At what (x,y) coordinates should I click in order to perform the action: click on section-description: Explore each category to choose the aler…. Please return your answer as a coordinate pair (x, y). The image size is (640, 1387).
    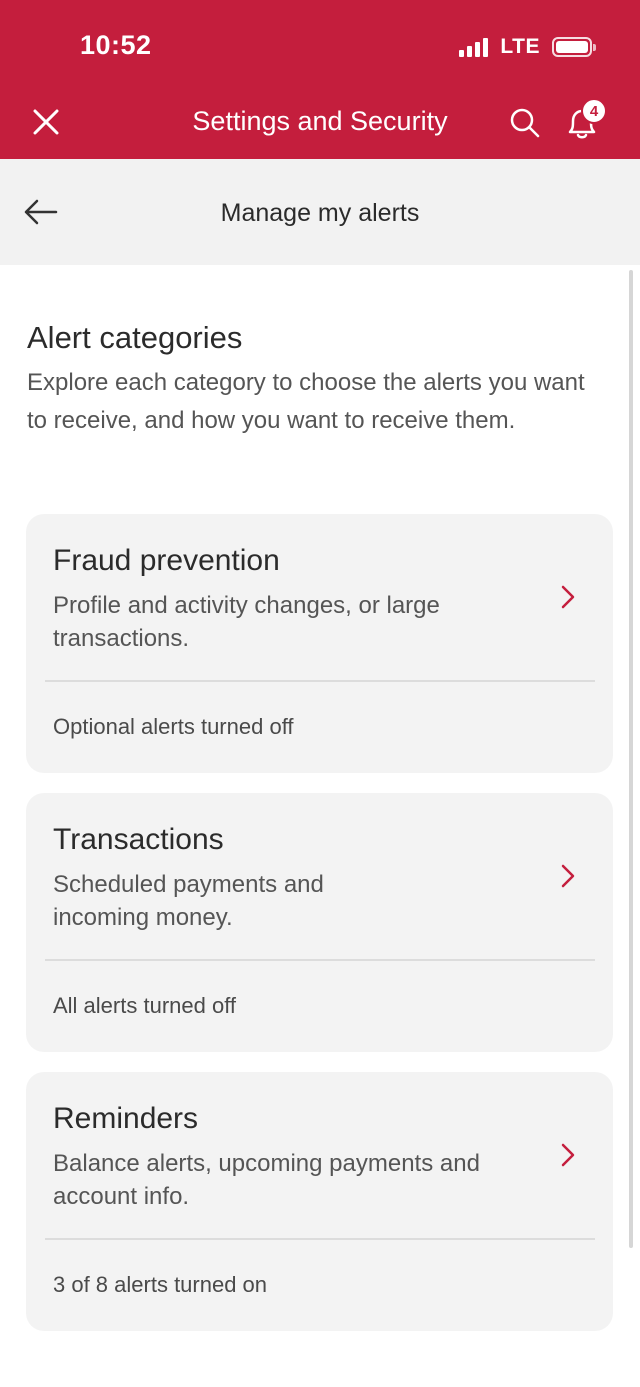
    Looking at the image, I should click on (306, 401).